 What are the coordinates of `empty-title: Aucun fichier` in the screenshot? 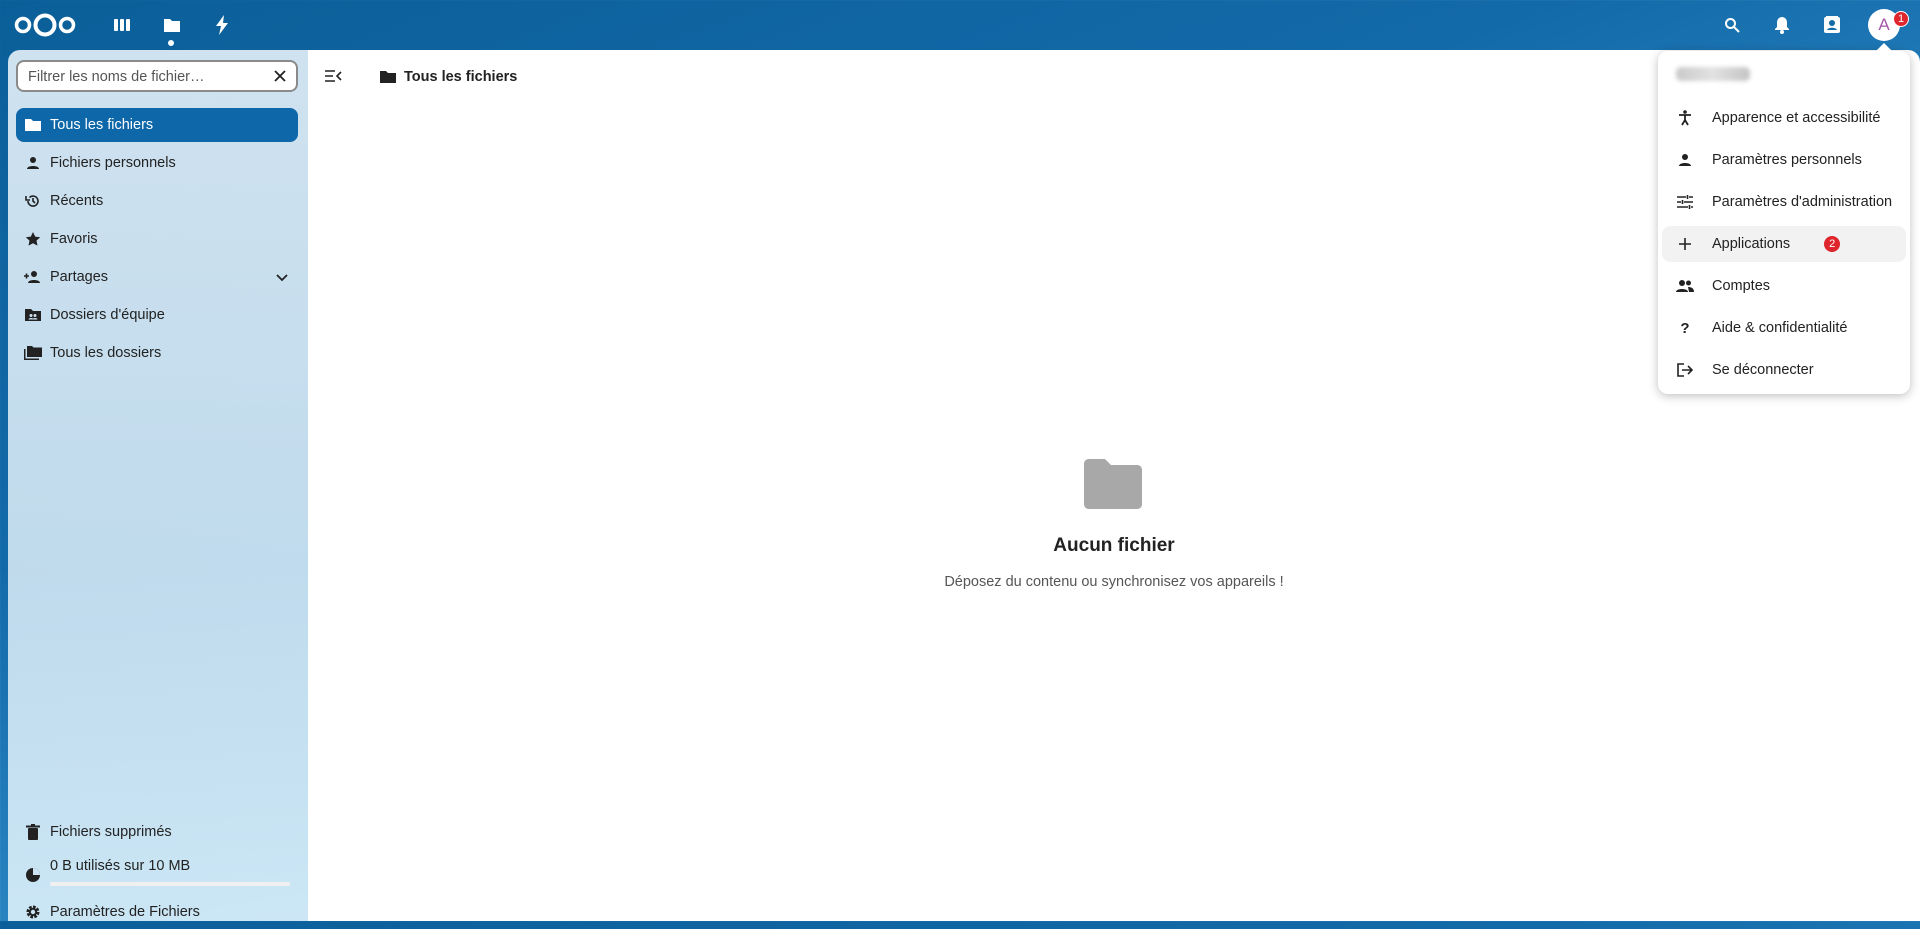 It's located at (1114, 545).